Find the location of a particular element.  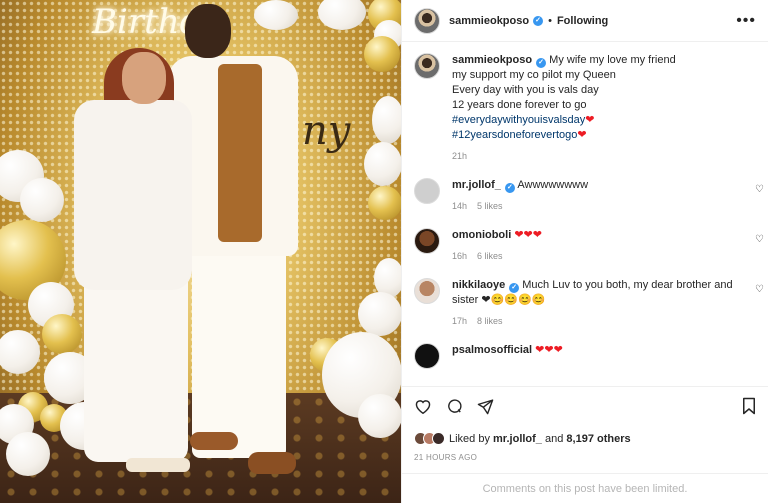

comments-limited-notice: Comments on this post have been limited. is located at coordinates (585, 488).